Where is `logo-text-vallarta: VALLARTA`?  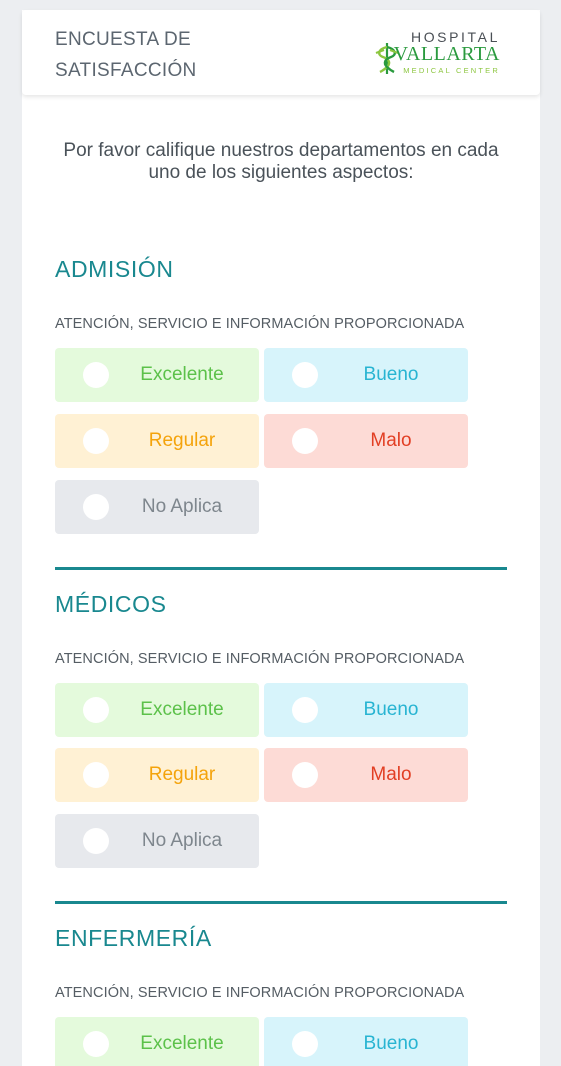 logo-text-vallarta: VALLARTA is located at coordinates (446, 54).